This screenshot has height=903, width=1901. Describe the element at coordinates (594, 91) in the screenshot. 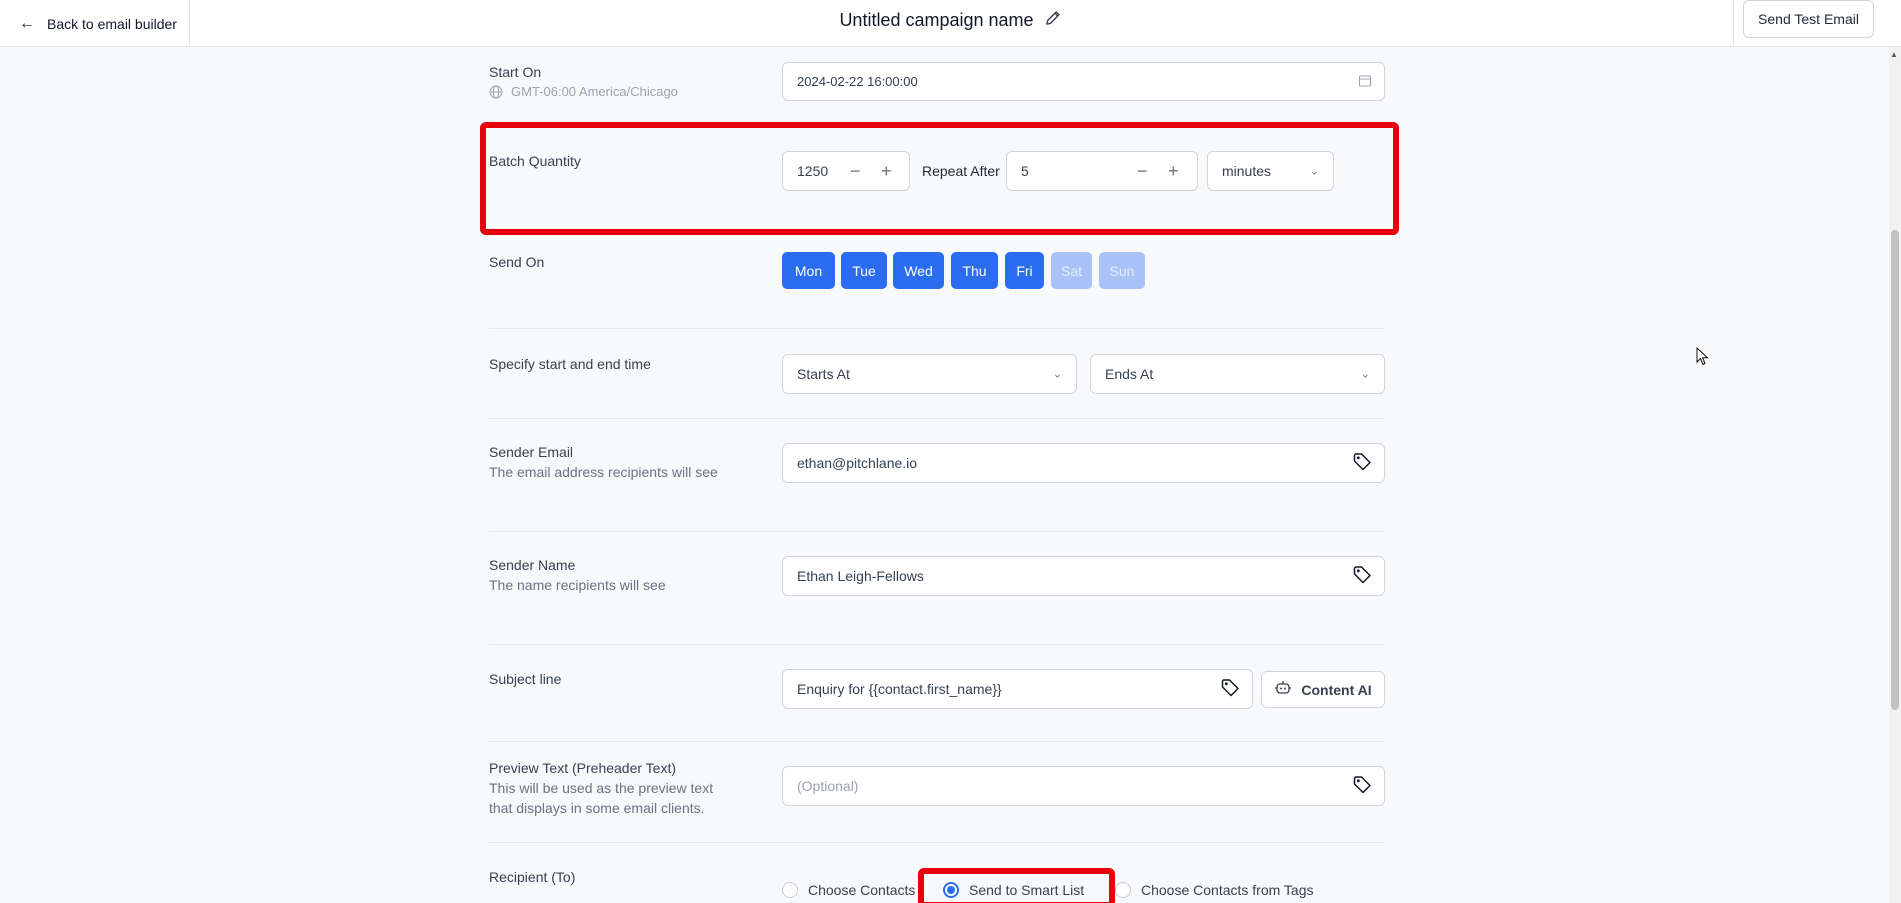

I see `timezone-text: GMT-06:00 America/Chicago` at that location.